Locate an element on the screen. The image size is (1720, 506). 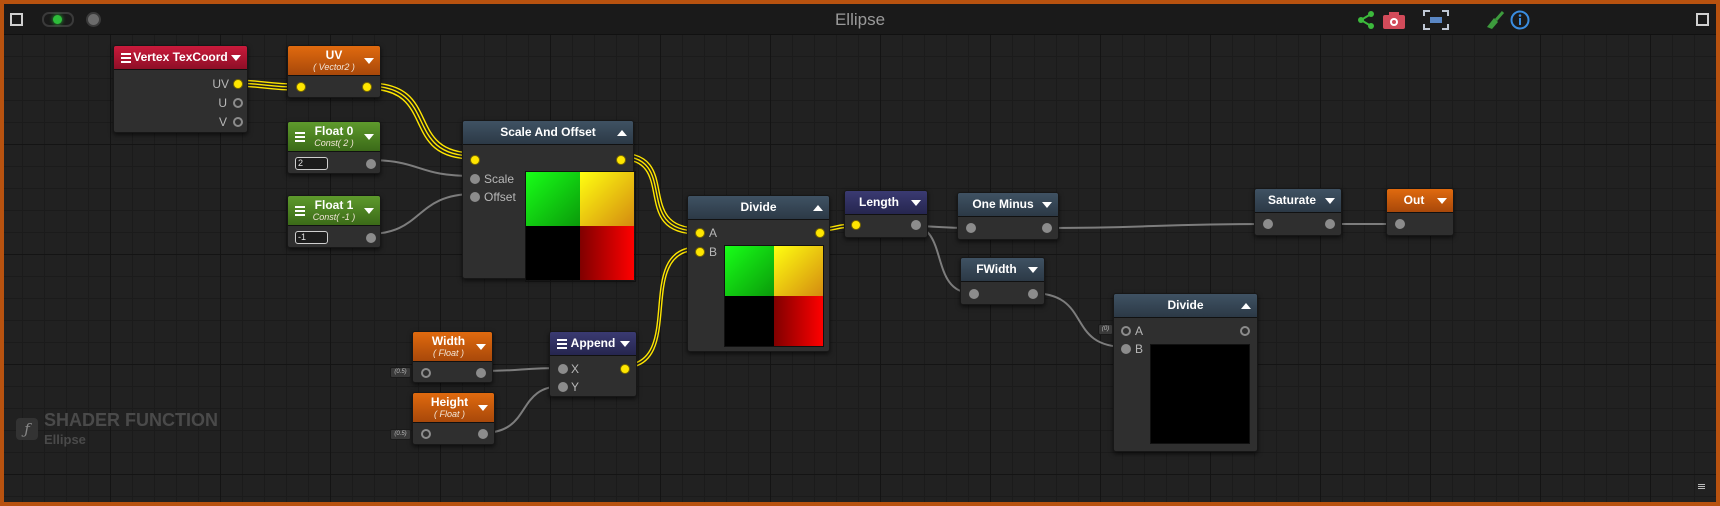
node-fwidth: FWidth is located at coordinates (1002, 281).